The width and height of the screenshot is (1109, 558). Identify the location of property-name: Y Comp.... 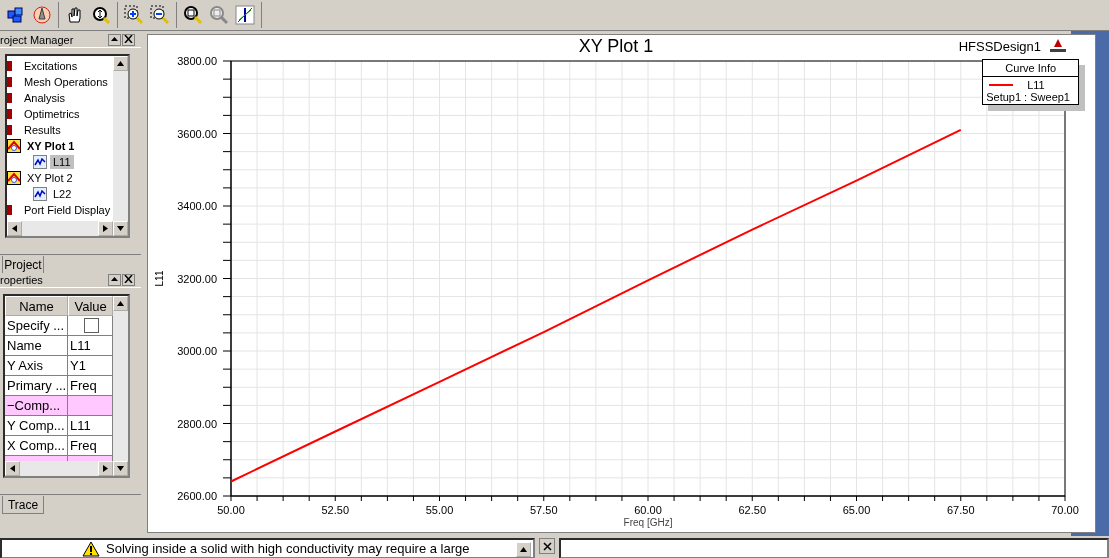
(36, 426).